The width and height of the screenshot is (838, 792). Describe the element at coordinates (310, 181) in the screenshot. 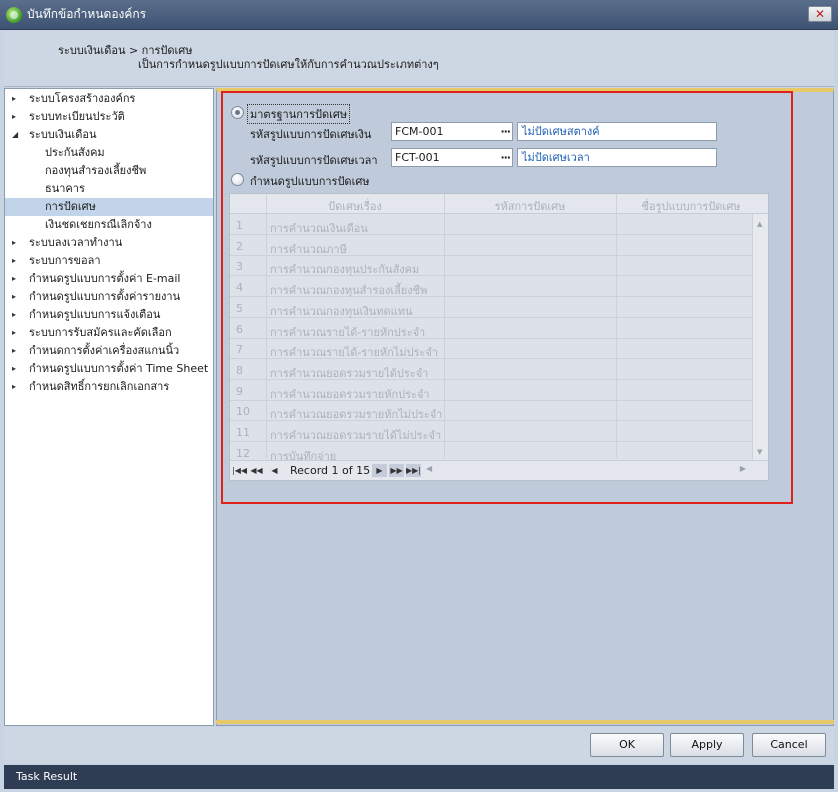

I see `radio-custom-label: กำหนดรูปแบบการปัดเศษ` at that location.